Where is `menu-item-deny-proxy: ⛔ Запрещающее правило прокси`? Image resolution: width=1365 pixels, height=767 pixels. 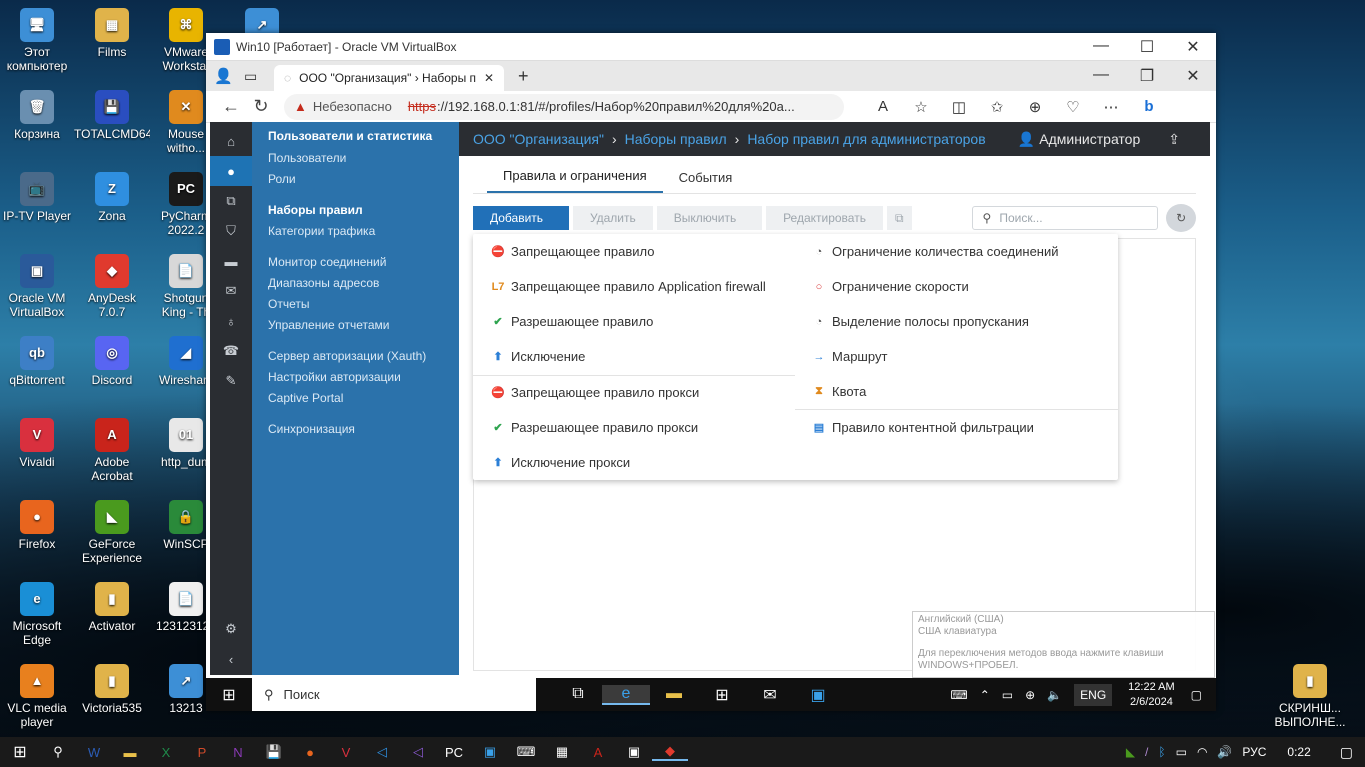
menu-item-deny-proxy: ⛔ Запрещающее правило прокси is located at coordinates (595, 392).